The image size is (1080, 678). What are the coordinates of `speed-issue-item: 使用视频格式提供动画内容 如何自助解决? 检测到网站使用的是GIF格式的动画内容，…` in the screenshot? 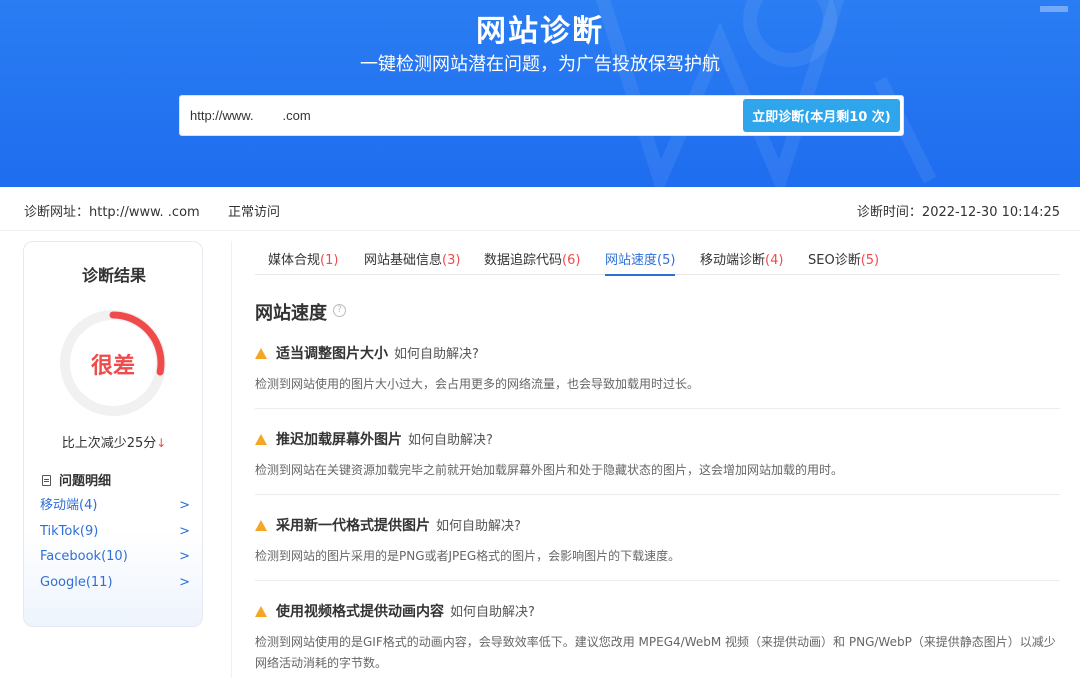 It's located at (657, 639).